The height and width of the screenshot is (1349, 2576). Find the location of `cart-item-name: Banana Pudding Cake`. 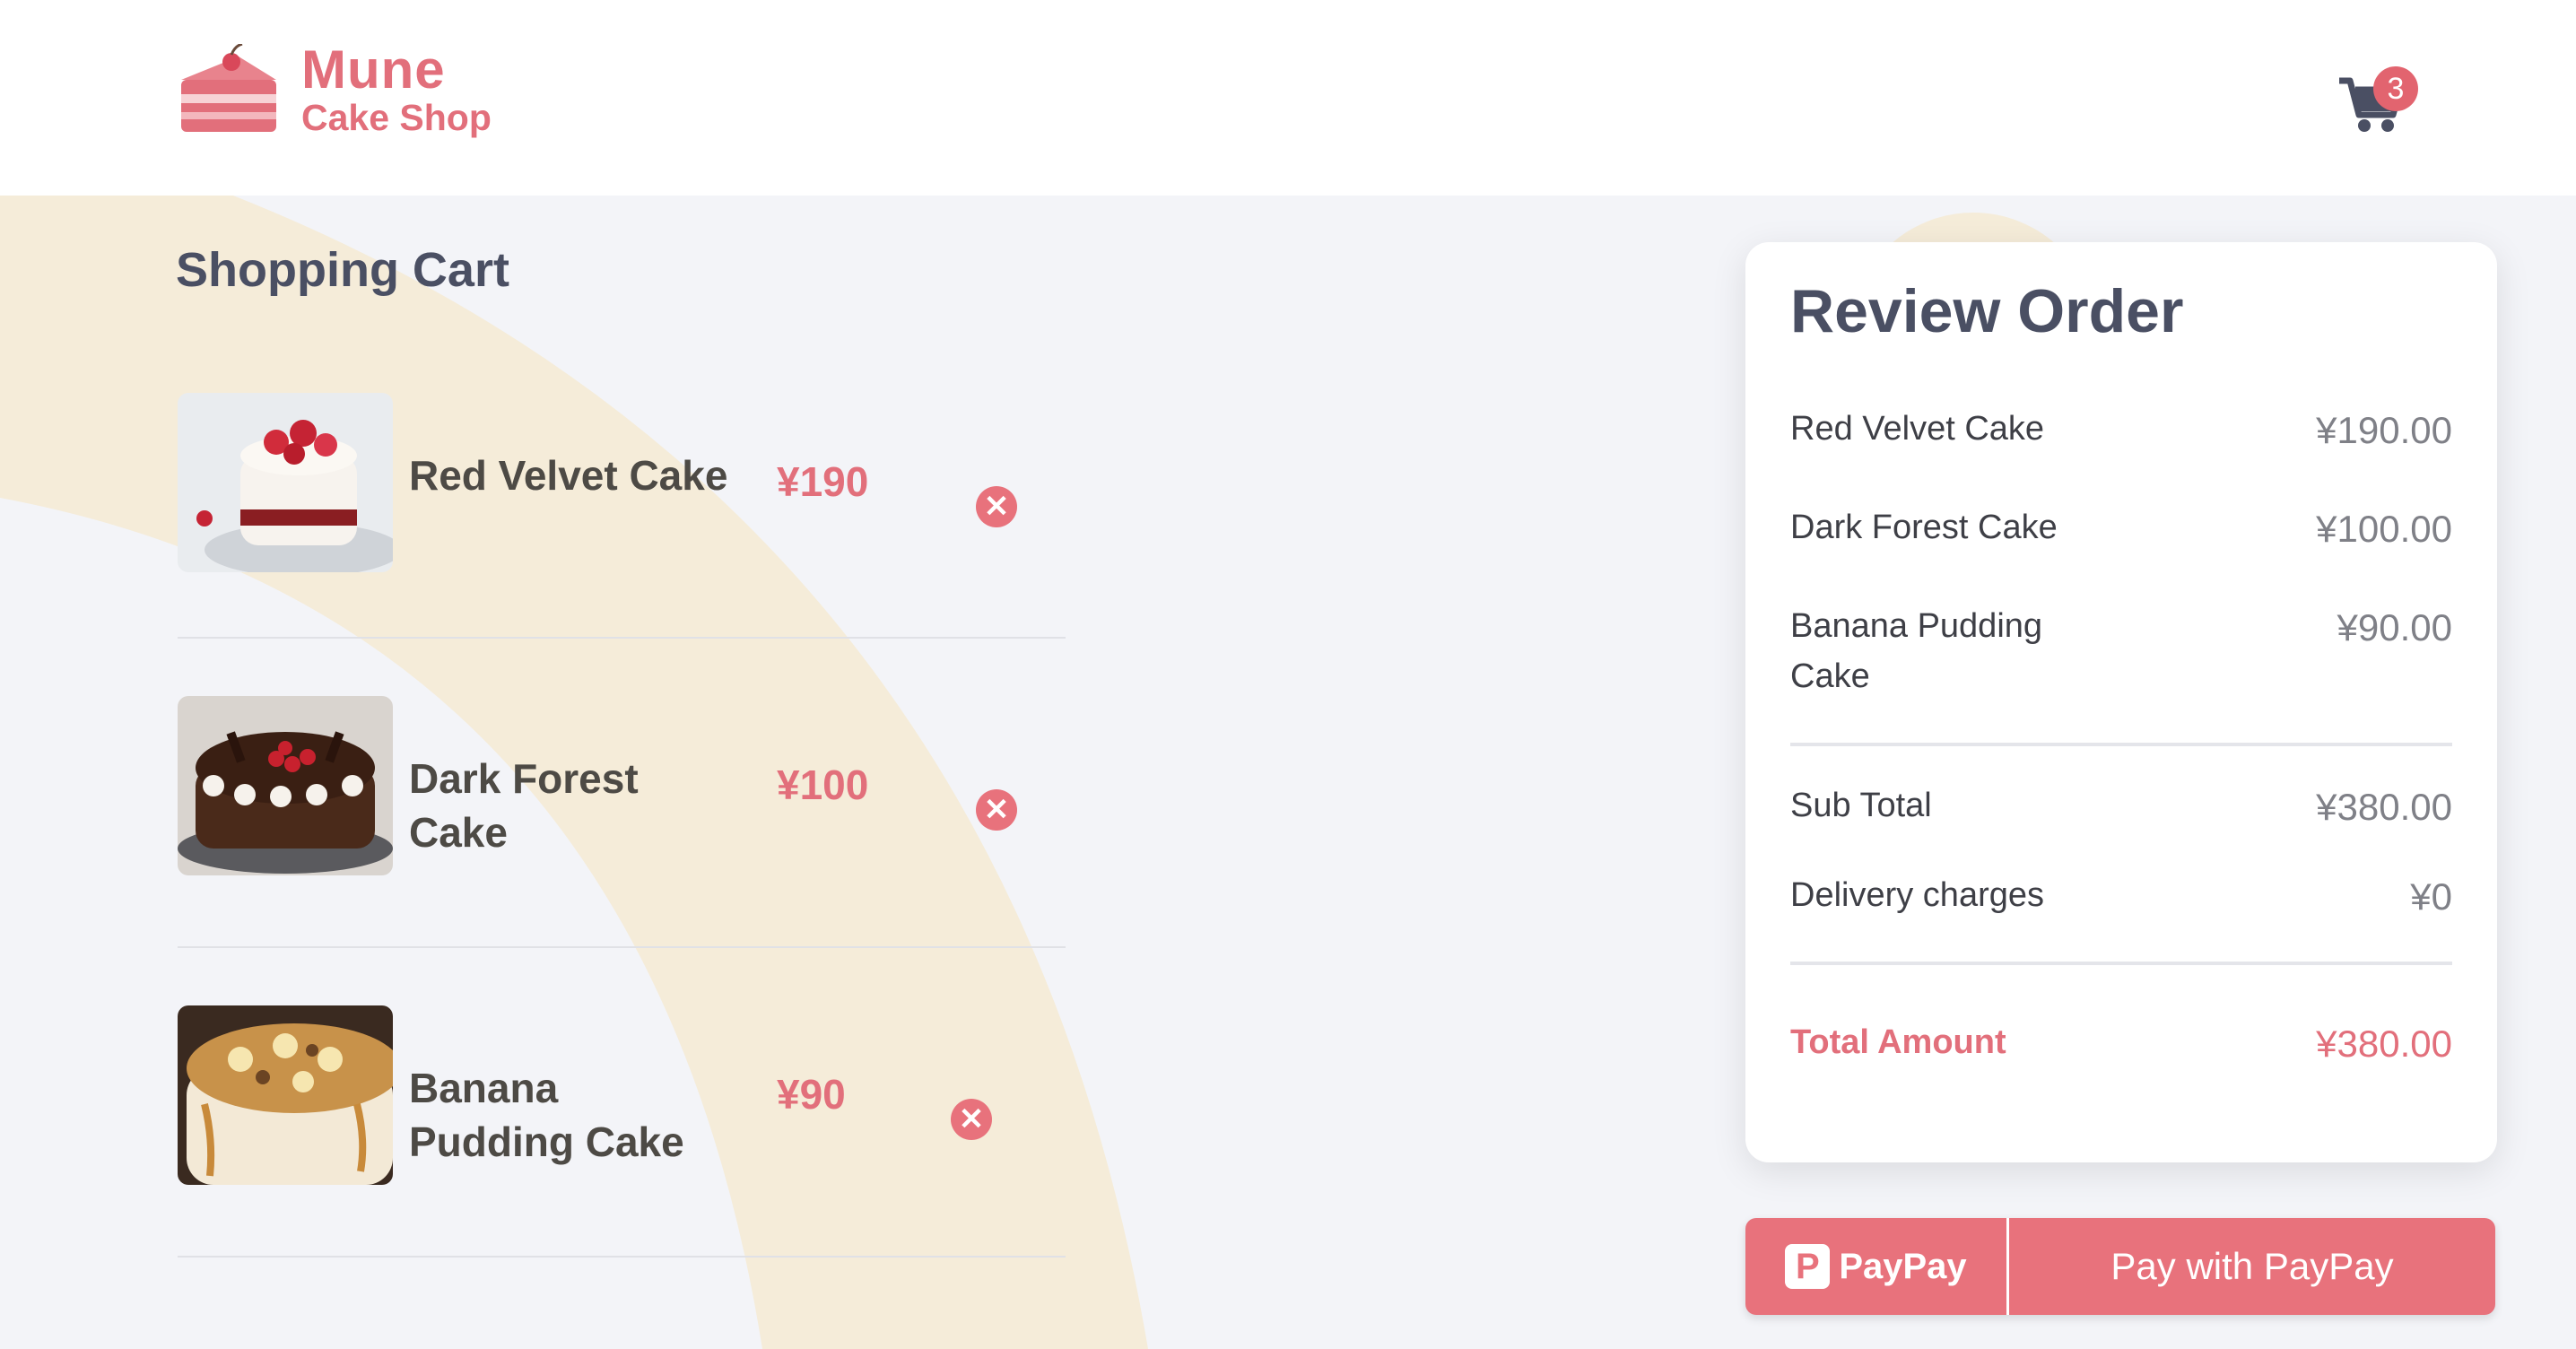

cart-item-name: Banana Pudding Cake is located at coordinates (546, 1115).